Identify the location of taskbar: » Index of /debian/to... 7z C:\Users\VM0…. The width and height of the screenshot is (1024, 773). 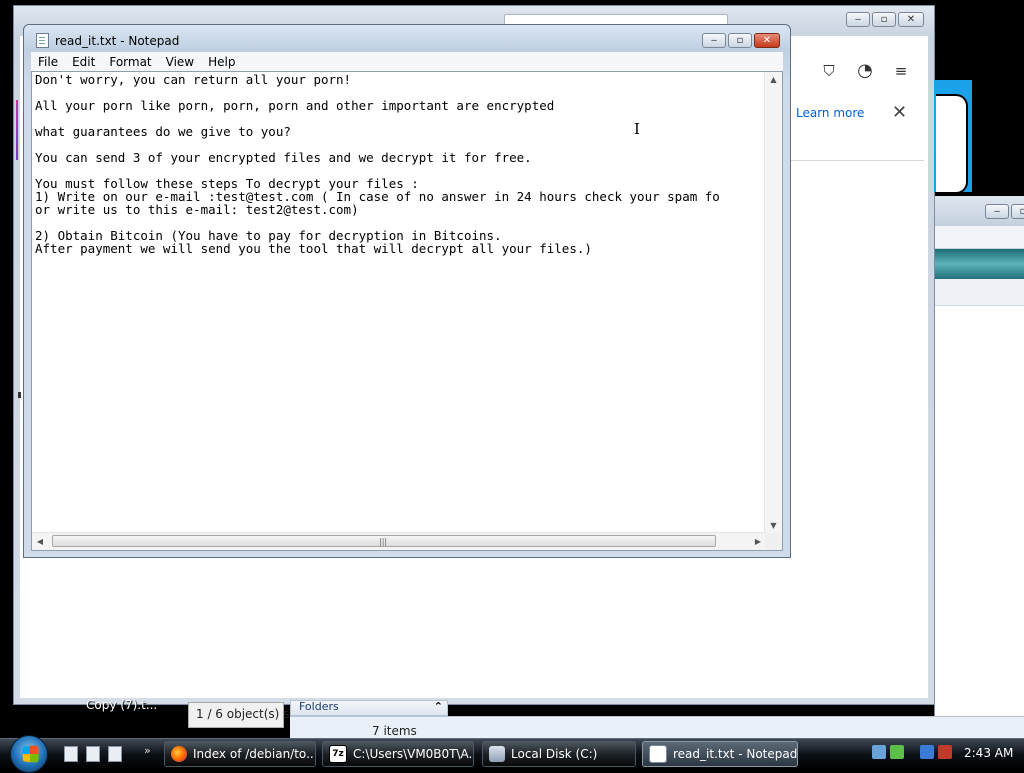
(512, 754).